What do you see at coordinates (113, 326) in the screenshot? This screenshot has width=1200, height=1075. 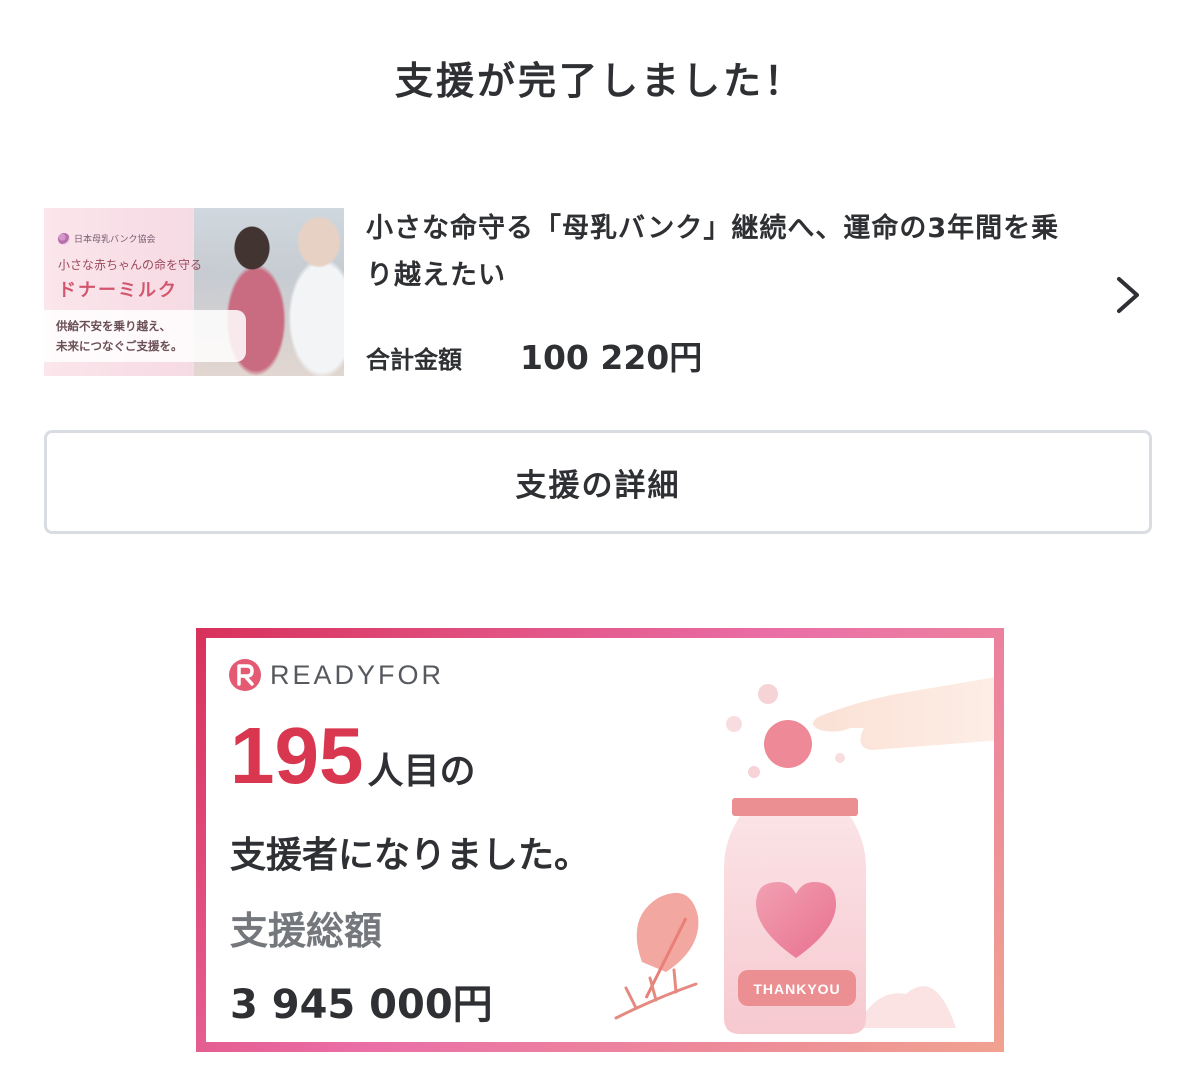 I see `thumbnail-subtext-line1: 供給不安を乗り越え、` at bounding box center [113, 326].